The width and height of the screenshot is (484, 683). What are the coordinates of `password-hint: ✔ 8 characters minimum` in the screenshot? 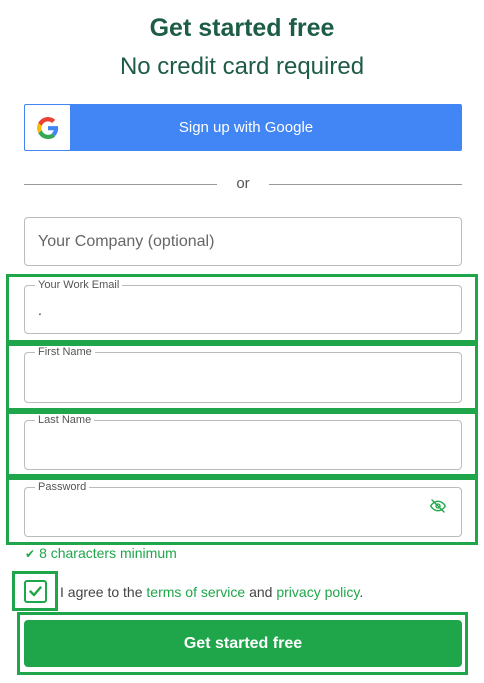 It's located at (101, 553).